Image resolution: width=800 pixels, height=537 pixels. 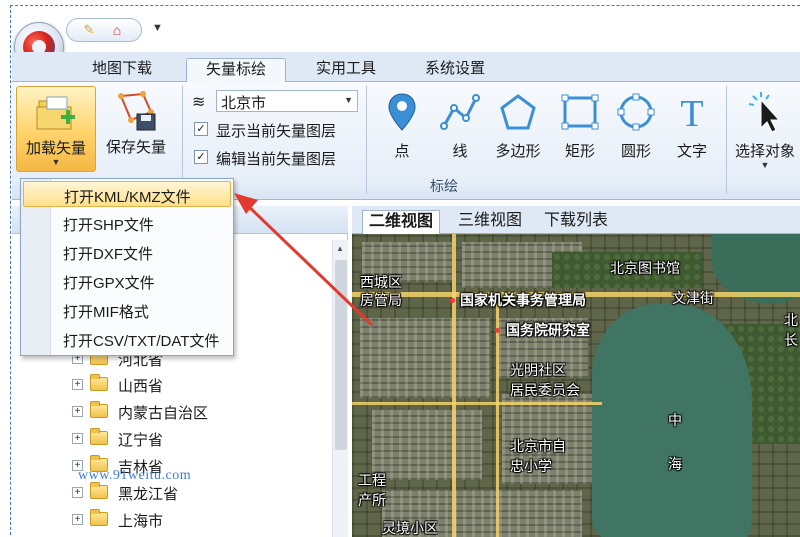 What do you see at coordinates (523, 300) in the screenshot?
I see `map-label: 国家机关事务管理局` at bounding box center [523, 300].